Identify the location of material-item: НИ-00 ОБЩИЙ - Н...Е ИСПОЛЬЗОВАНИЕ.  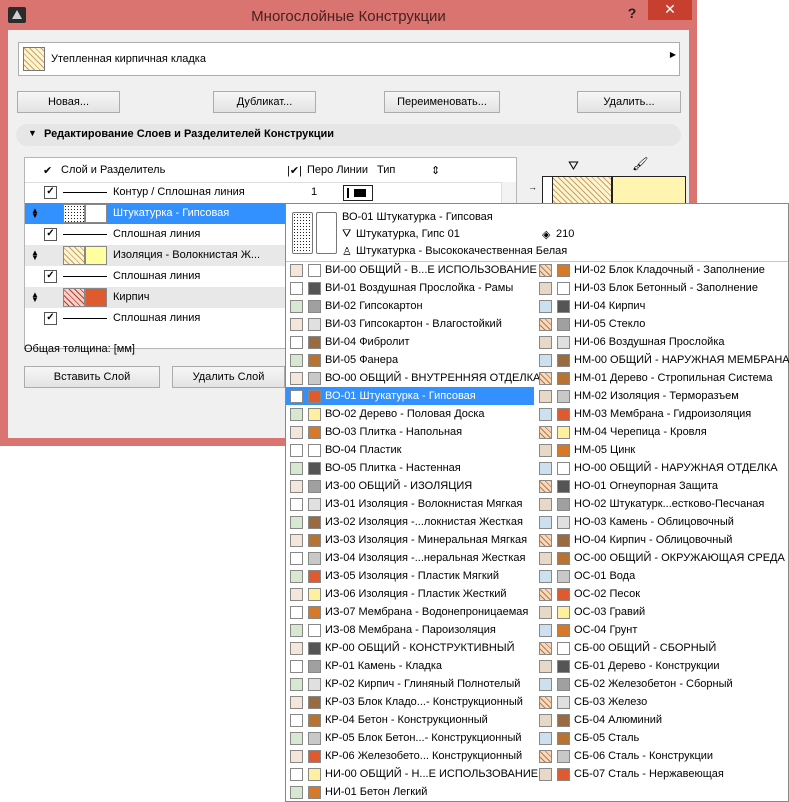
(412, 774).